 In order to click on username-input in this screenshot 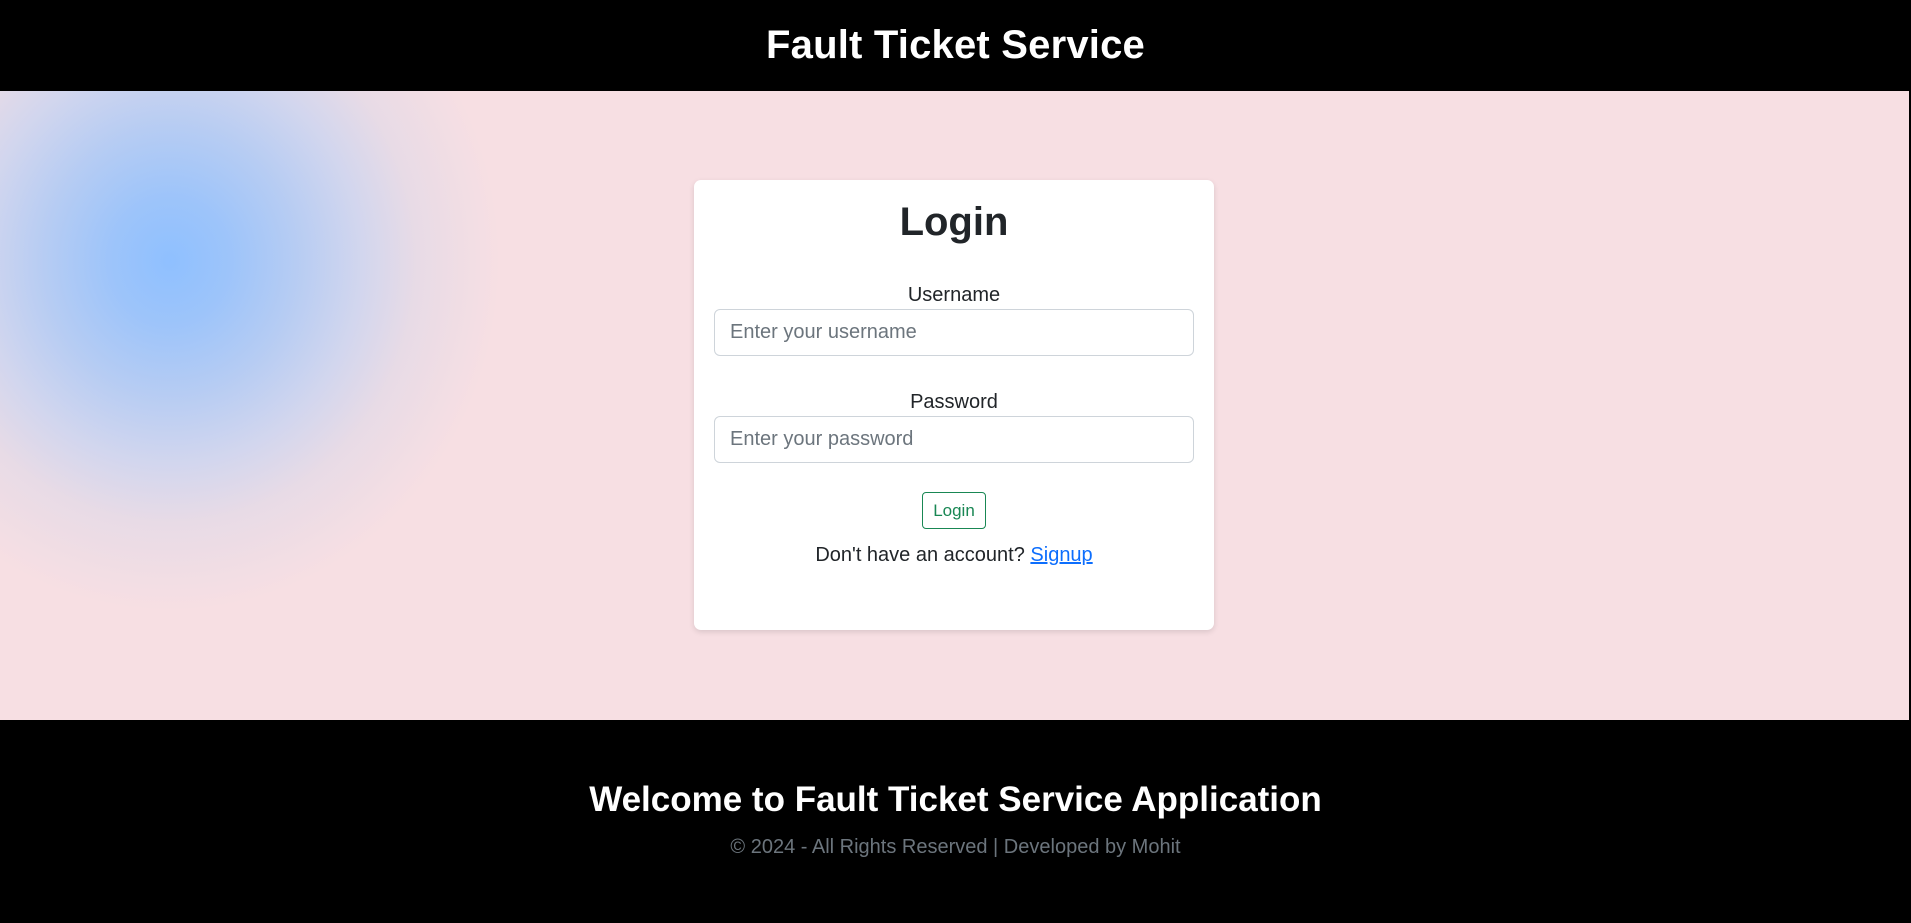, I will do `click(954, 332)`.